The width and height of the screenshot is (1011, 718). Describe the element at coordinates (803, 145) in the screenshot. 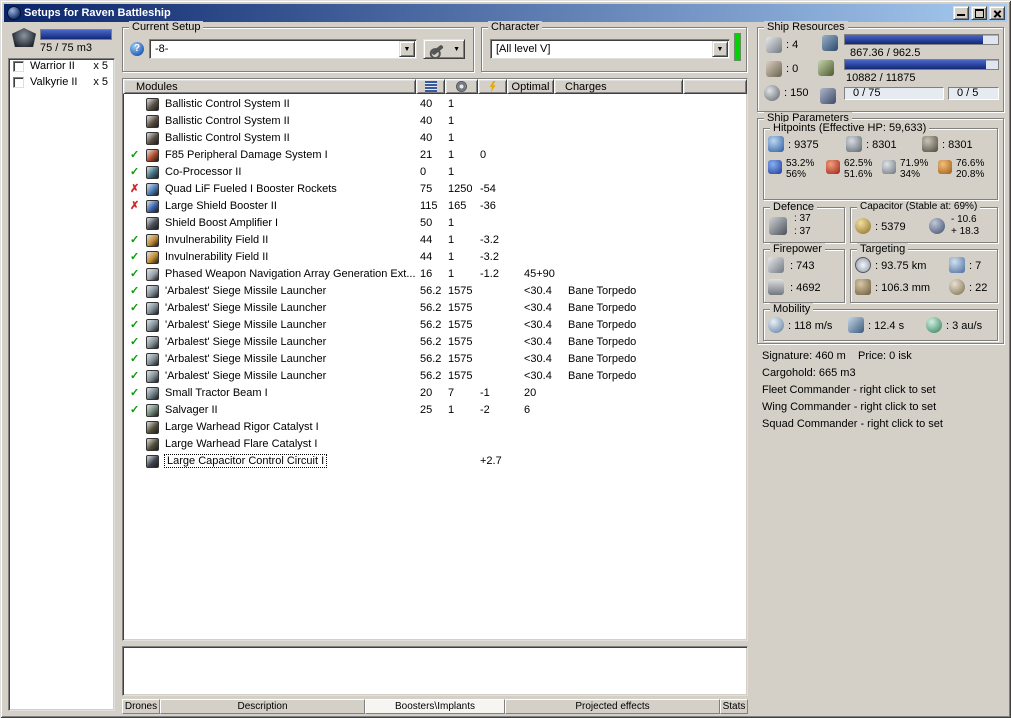

I see `shield-hp-value: : 9375` at that location.